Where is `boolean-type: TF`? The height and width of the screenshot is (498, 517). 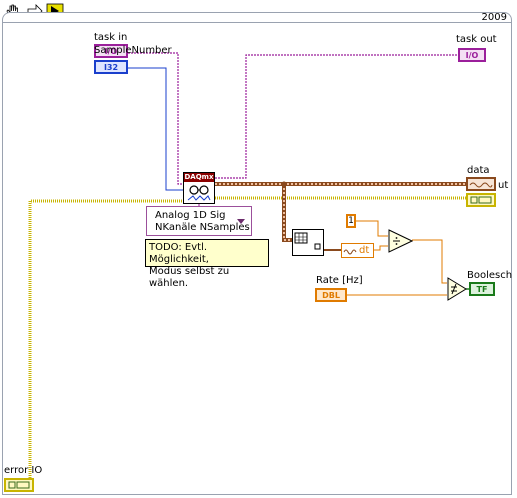
boolean-type: TF is located at coordinates (482, 289).